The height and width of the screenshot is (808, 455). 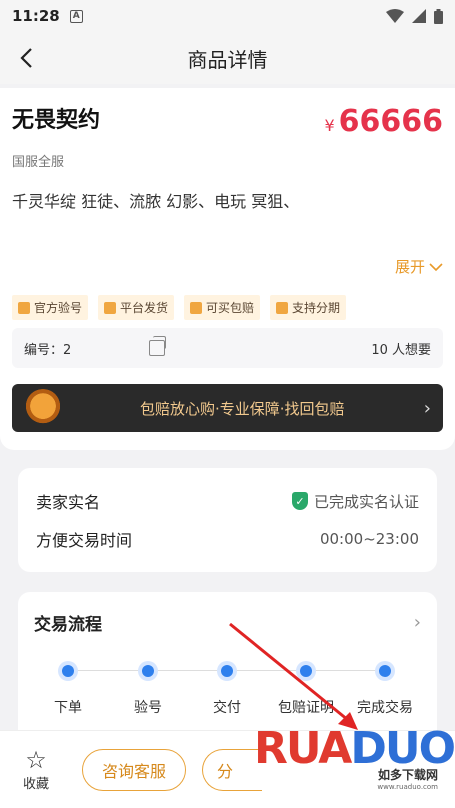 What do you see at coordinates (148, 689) in the screenshot?
I see `flow-step: 验号` at bounding box center [148, 689].